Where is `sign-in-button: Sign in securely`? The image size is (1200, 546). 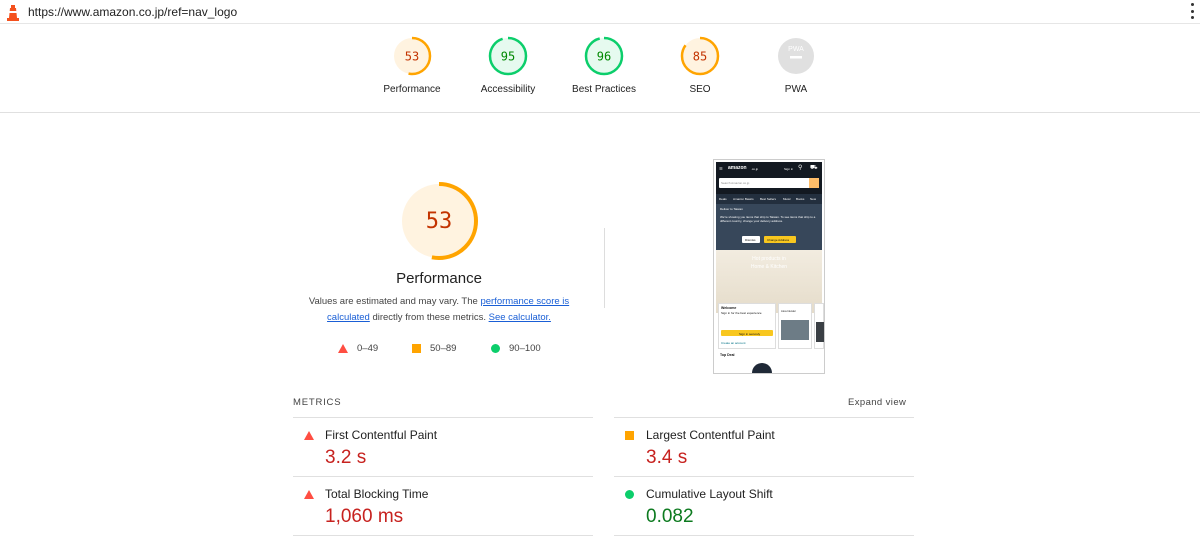 sign-in-button: Sign in securely is located at coordinates (747, 333).